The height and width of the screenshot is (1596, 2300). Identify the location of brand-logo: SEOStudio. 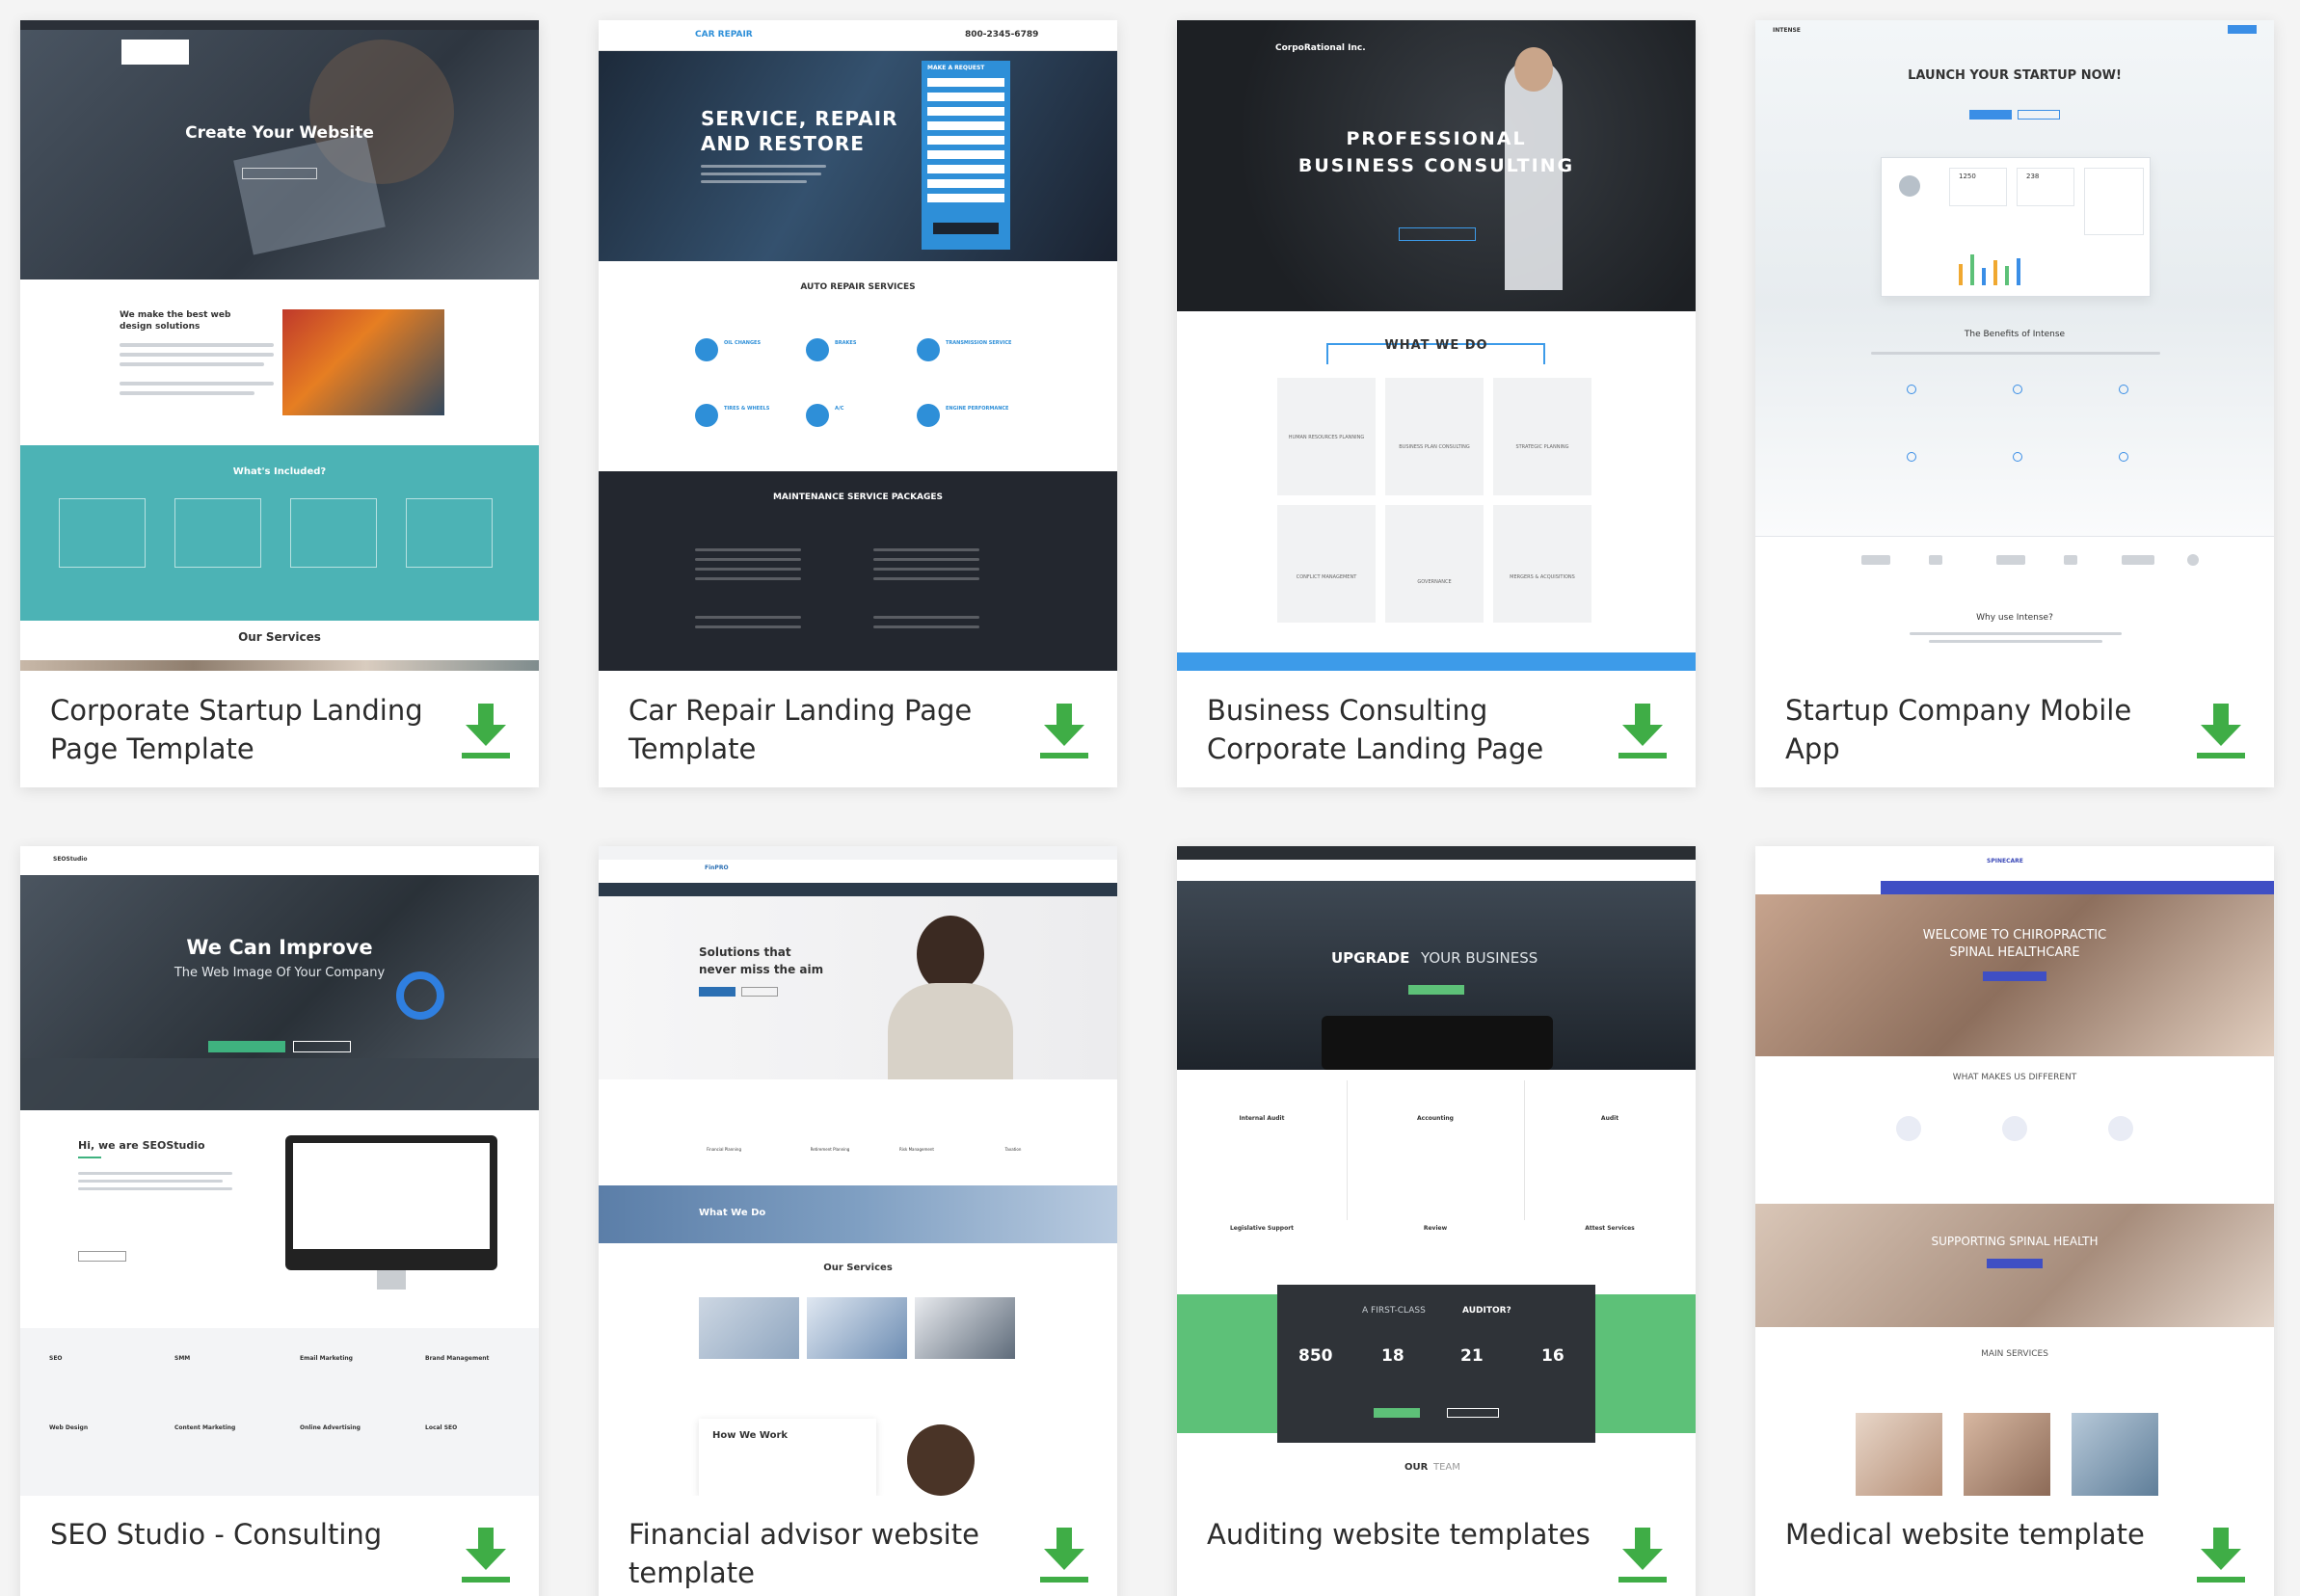
(70, 859).